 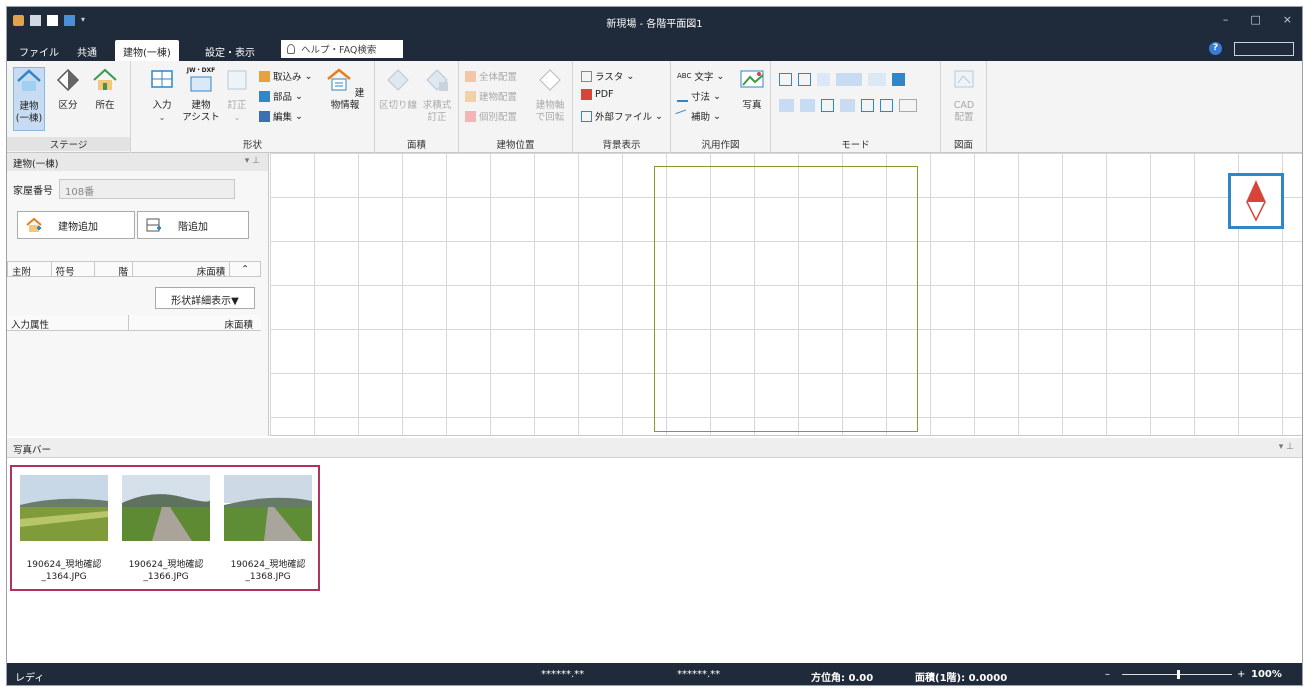 I want to click on mode-line-style-icon, so click(x=849, y=79).